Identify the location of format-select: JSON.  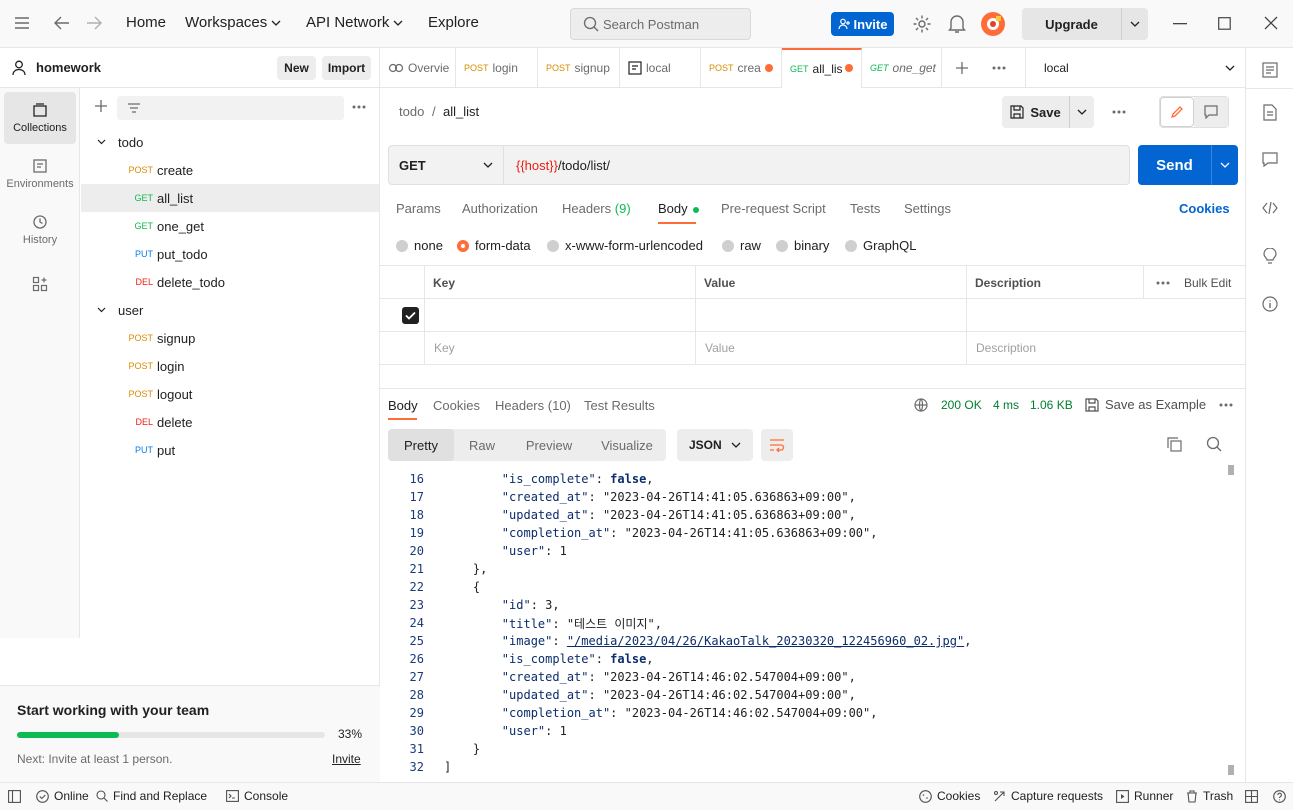
(715, 445).